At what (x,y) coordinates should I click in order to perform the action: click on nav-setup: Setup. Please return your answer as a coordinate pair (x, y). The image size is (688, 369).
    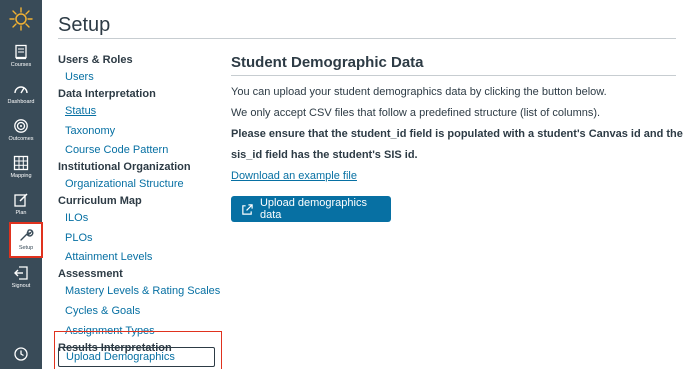
    Looking at the image, I should click on (26, 240).